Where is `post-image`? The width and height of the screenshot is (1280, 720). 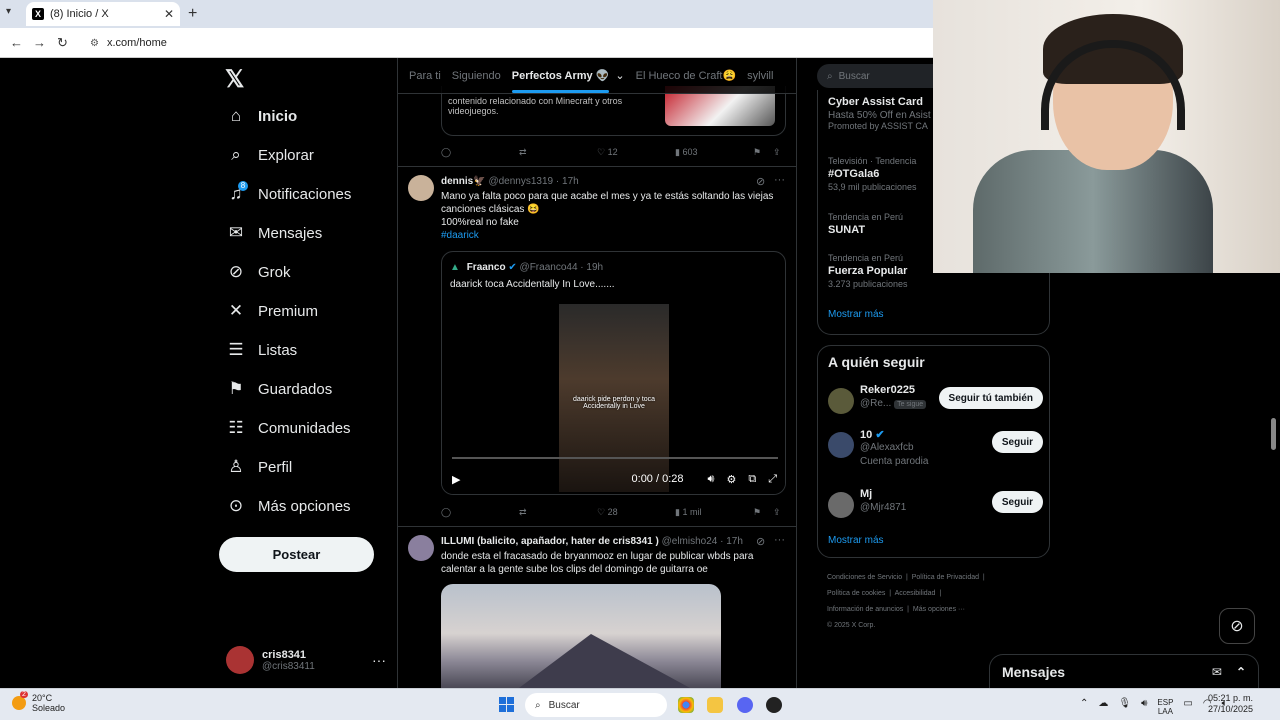
post-image is located at coordinates (581, 636).